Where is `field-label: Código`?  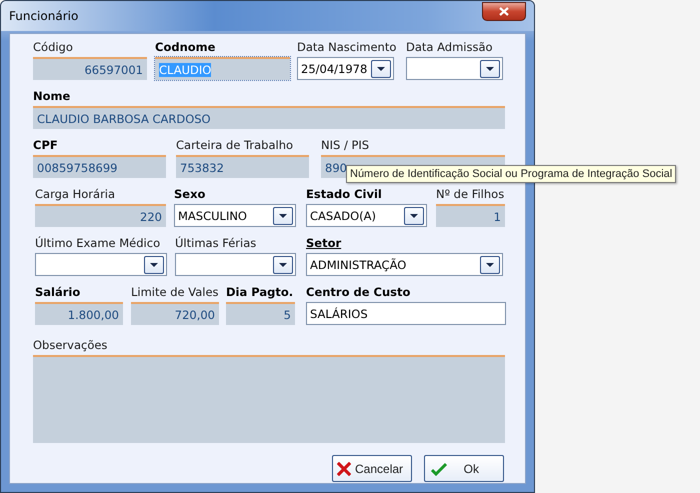 field-label: Código is located at coordinates (53, 47).